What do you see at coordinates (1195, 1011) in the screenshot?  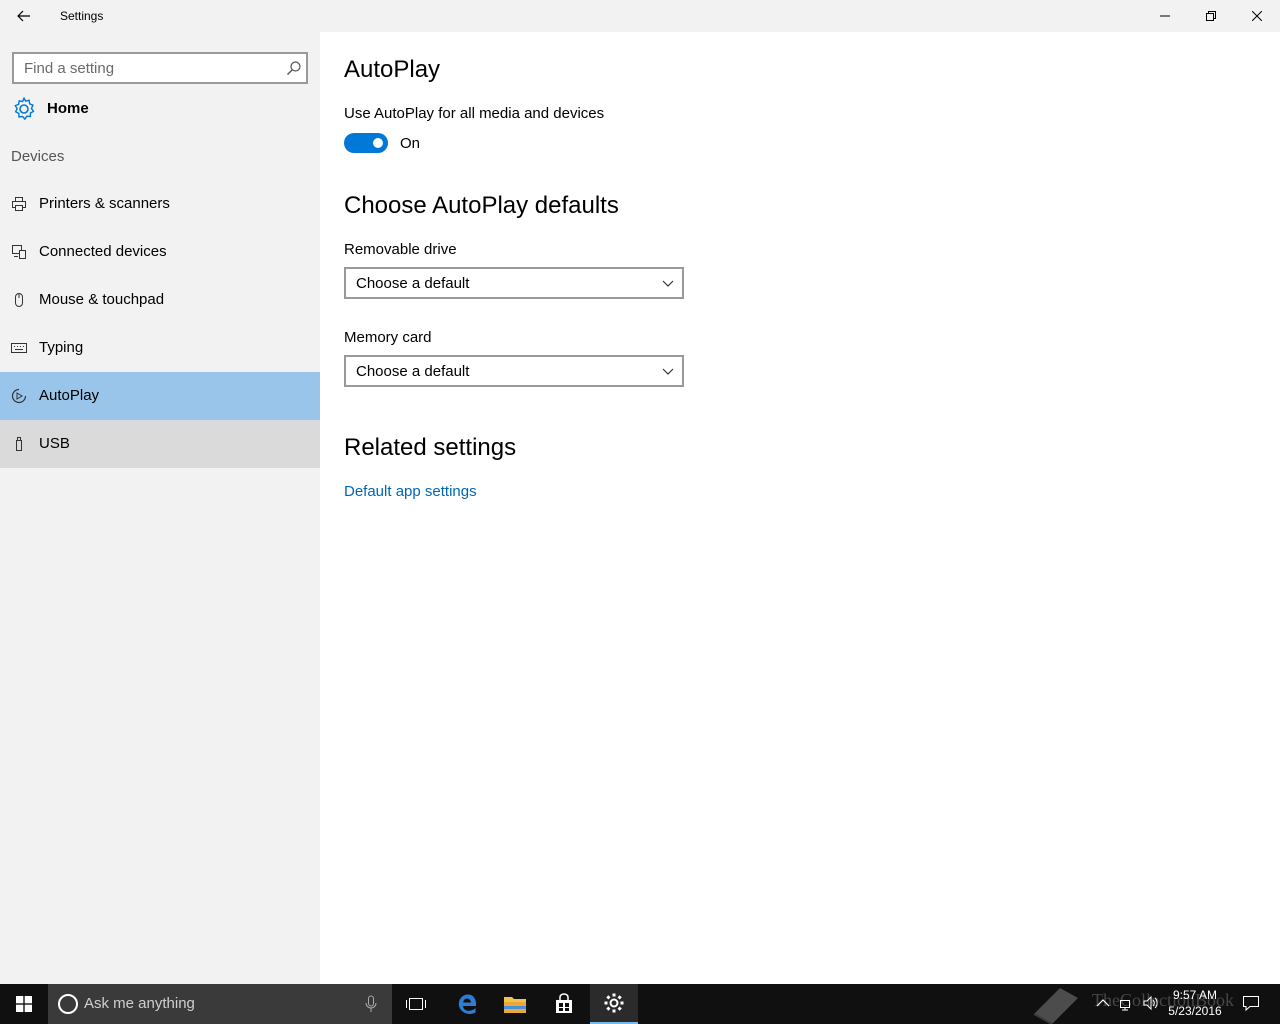 I see `clock-date: 5/23/2016` at bounding box center [1195, 1011].